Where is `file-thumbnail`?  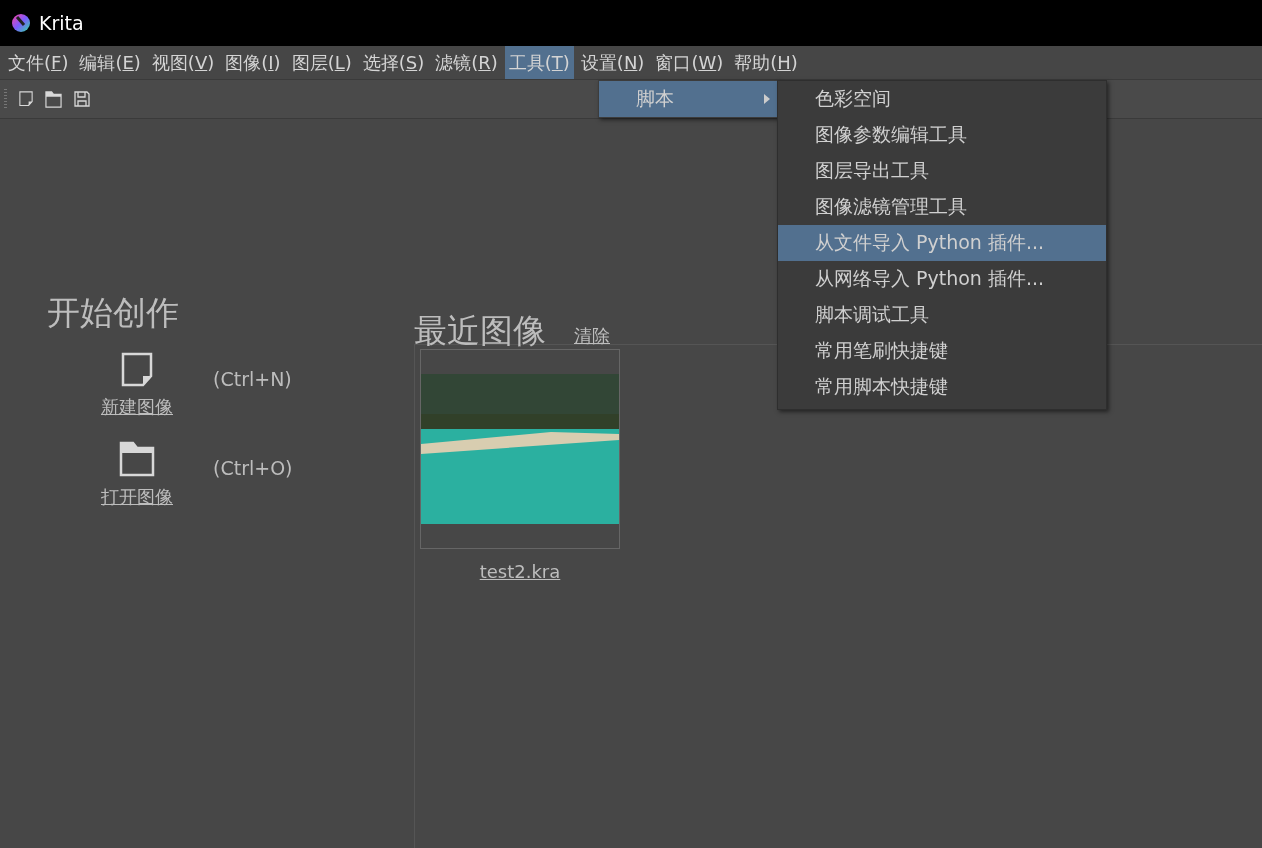 file-thumbnail is located at coordinates (520, 449).